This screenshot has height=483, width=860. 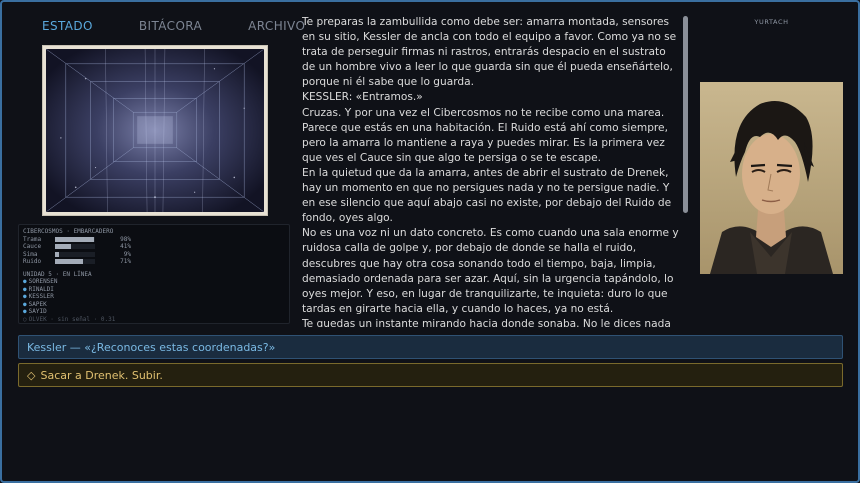 I want to click on tab-archivo: ARCHIVO, so click(x=276, y=26).